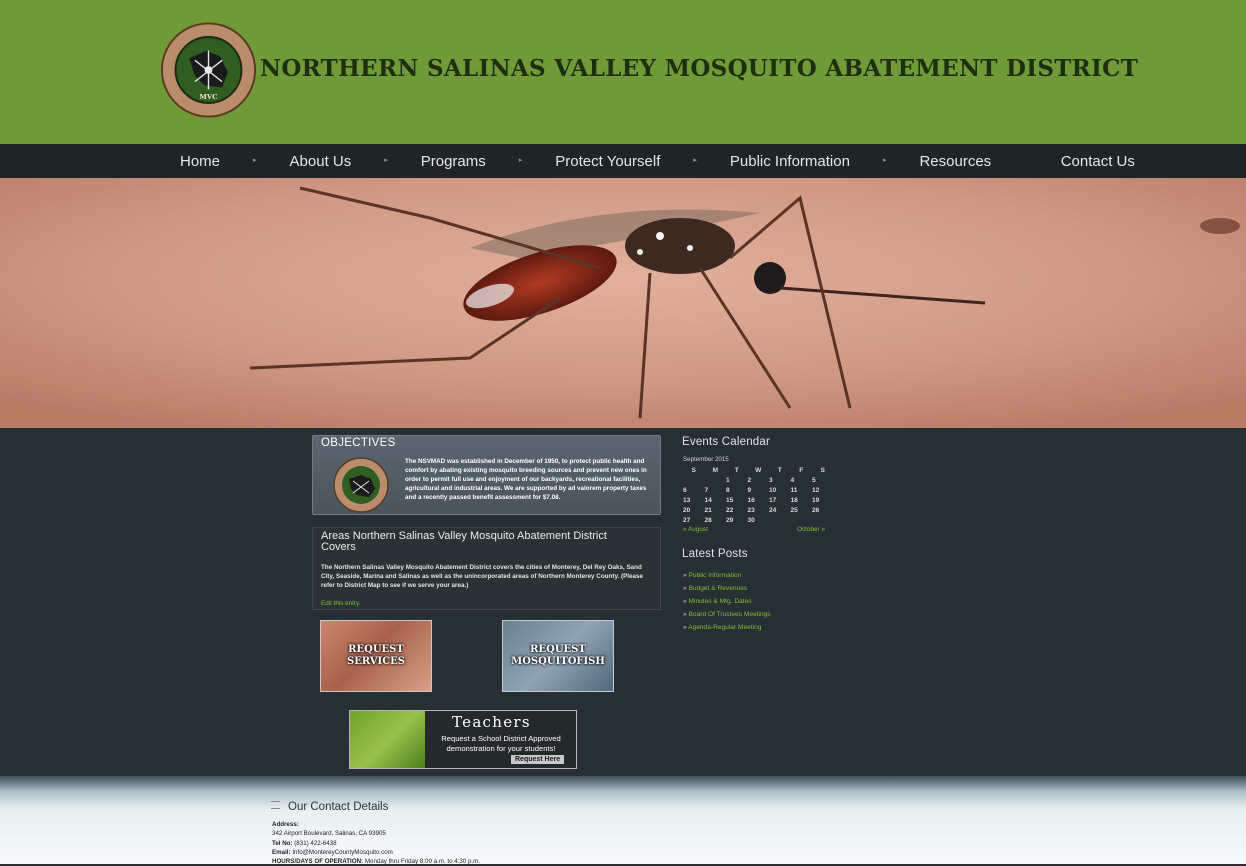 The image size is (1246, 866). I want to click on nav-item-programs: Programs, so click(453, 161).